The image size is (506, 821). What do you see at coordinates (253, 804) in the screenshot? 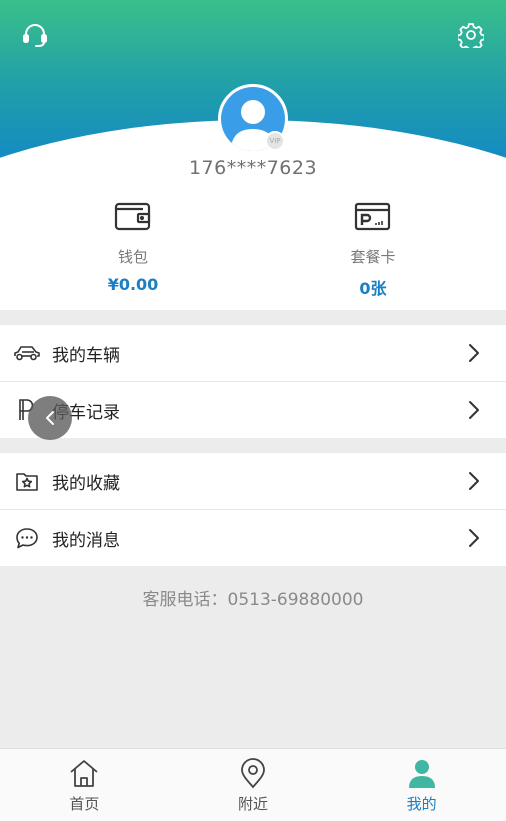
I see `tab-label: 附近` at bounding box center [253, 804].